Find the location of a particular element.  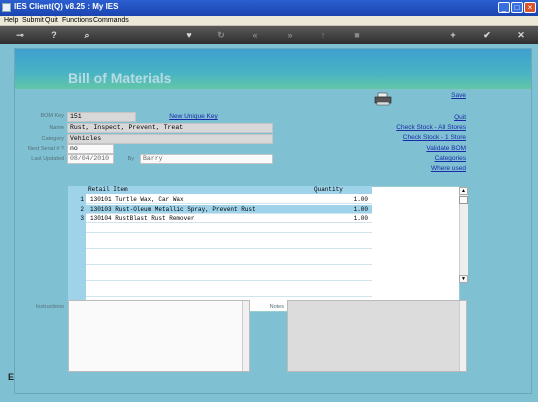

menu-functions: Functions is located at coordinates (77, 20).